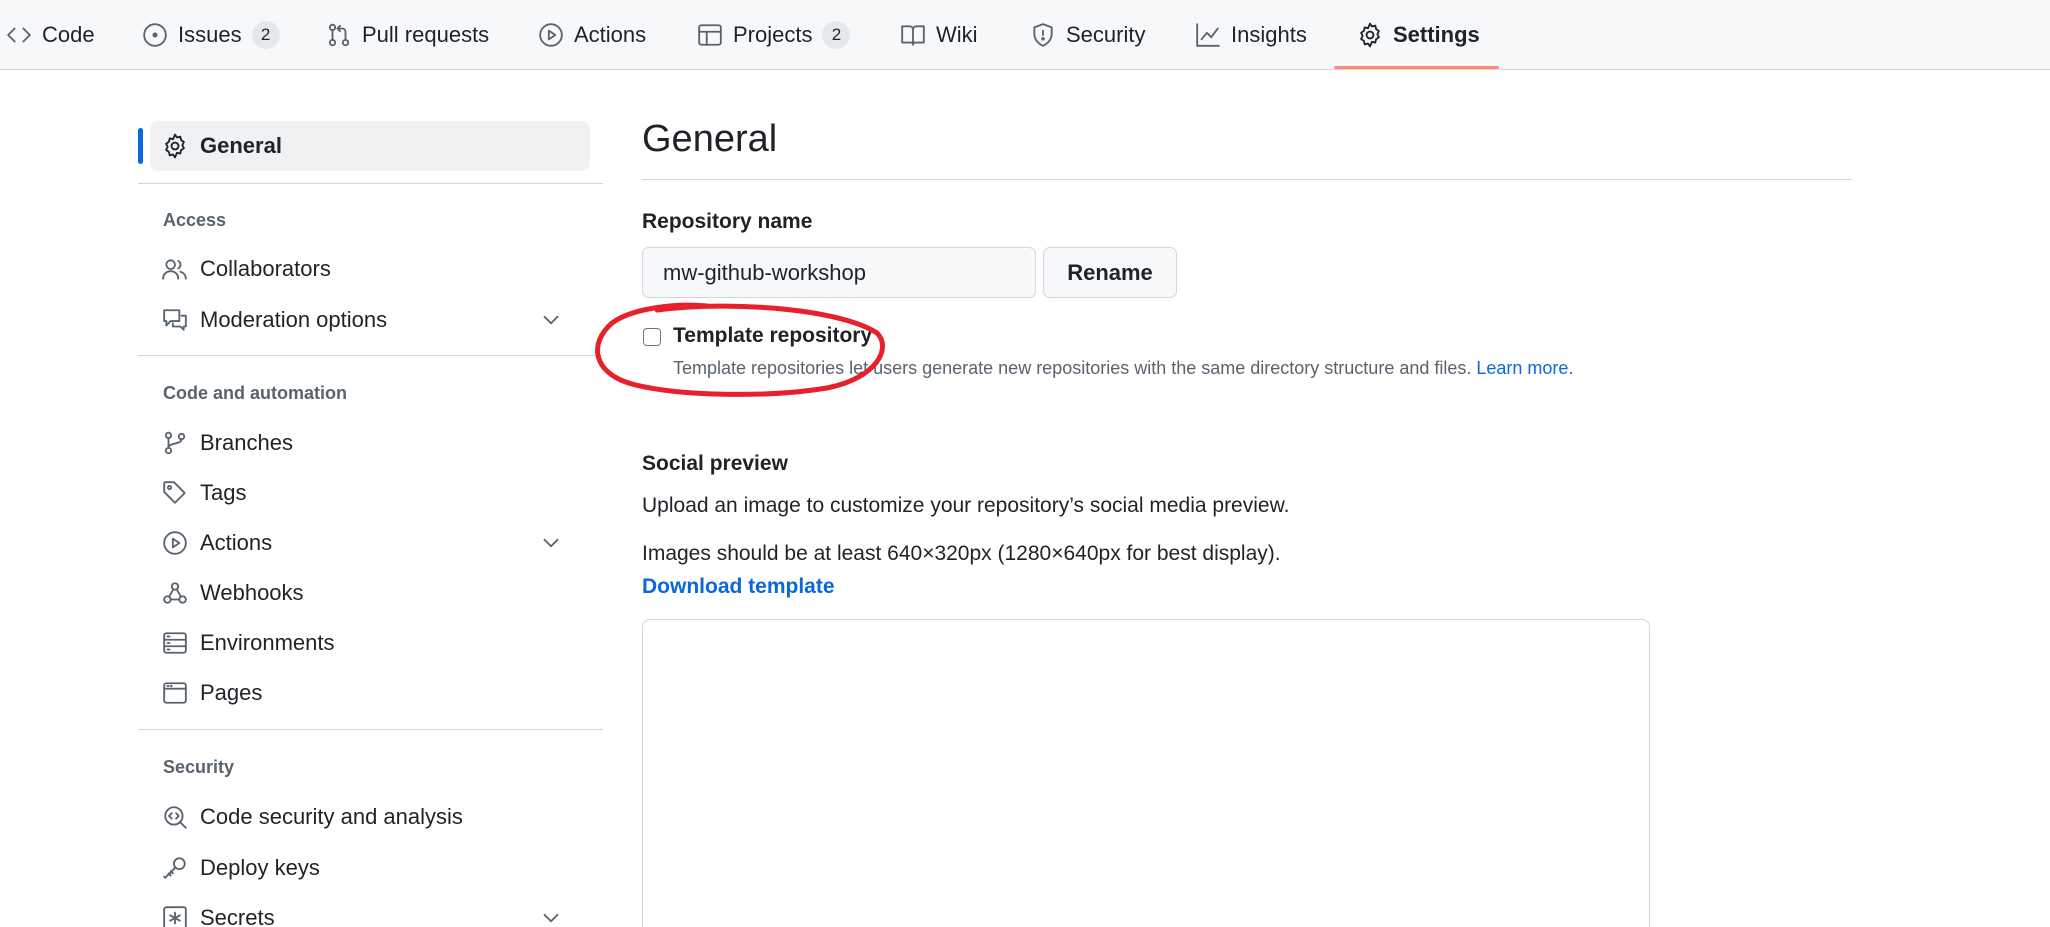 The height and width of the screenshot is (927, 2050). I want to click on table-icon, so click(710, 35).